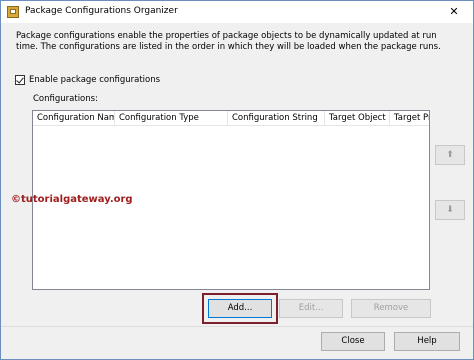 This screenshot has height=360, width=474. What do you see at coordinates (237, 326) in the screenshot?
I see `footer-divider` at bounding box center [237, 326].